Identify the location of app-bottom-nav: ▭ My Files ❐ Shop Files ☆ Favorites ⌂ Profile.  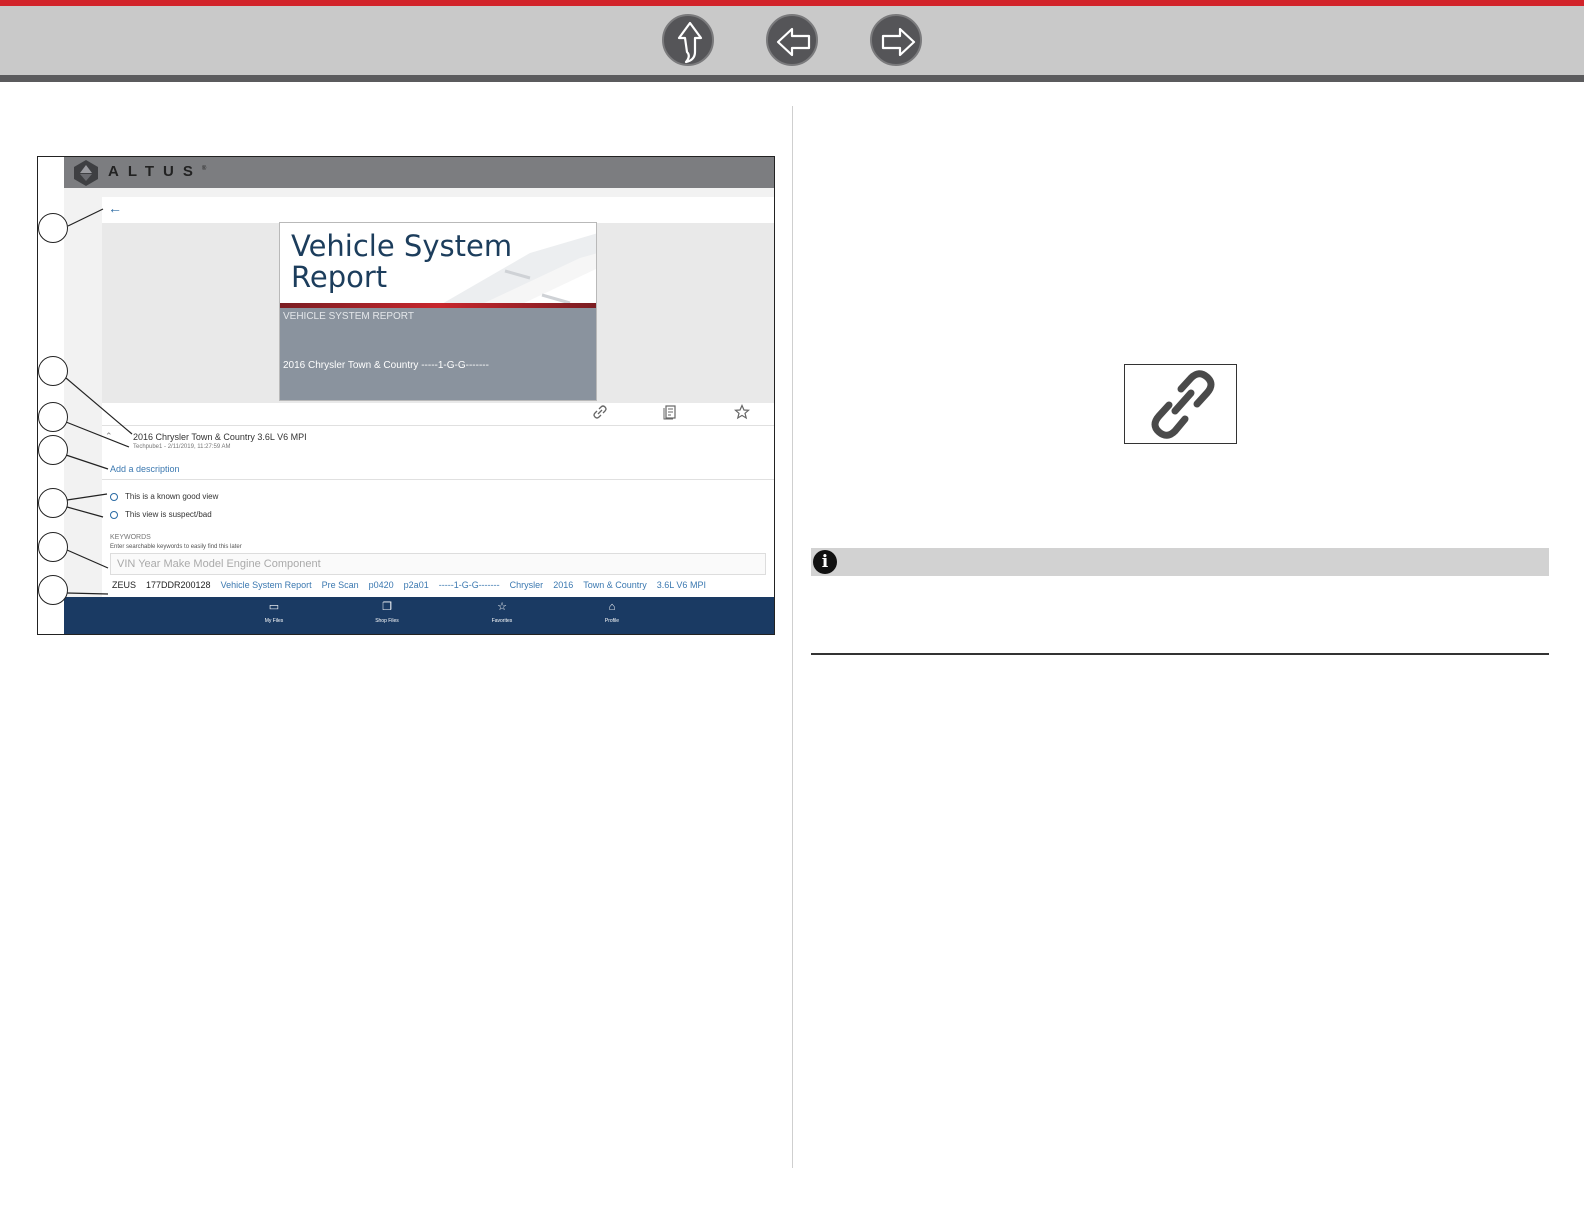
(419, 615).